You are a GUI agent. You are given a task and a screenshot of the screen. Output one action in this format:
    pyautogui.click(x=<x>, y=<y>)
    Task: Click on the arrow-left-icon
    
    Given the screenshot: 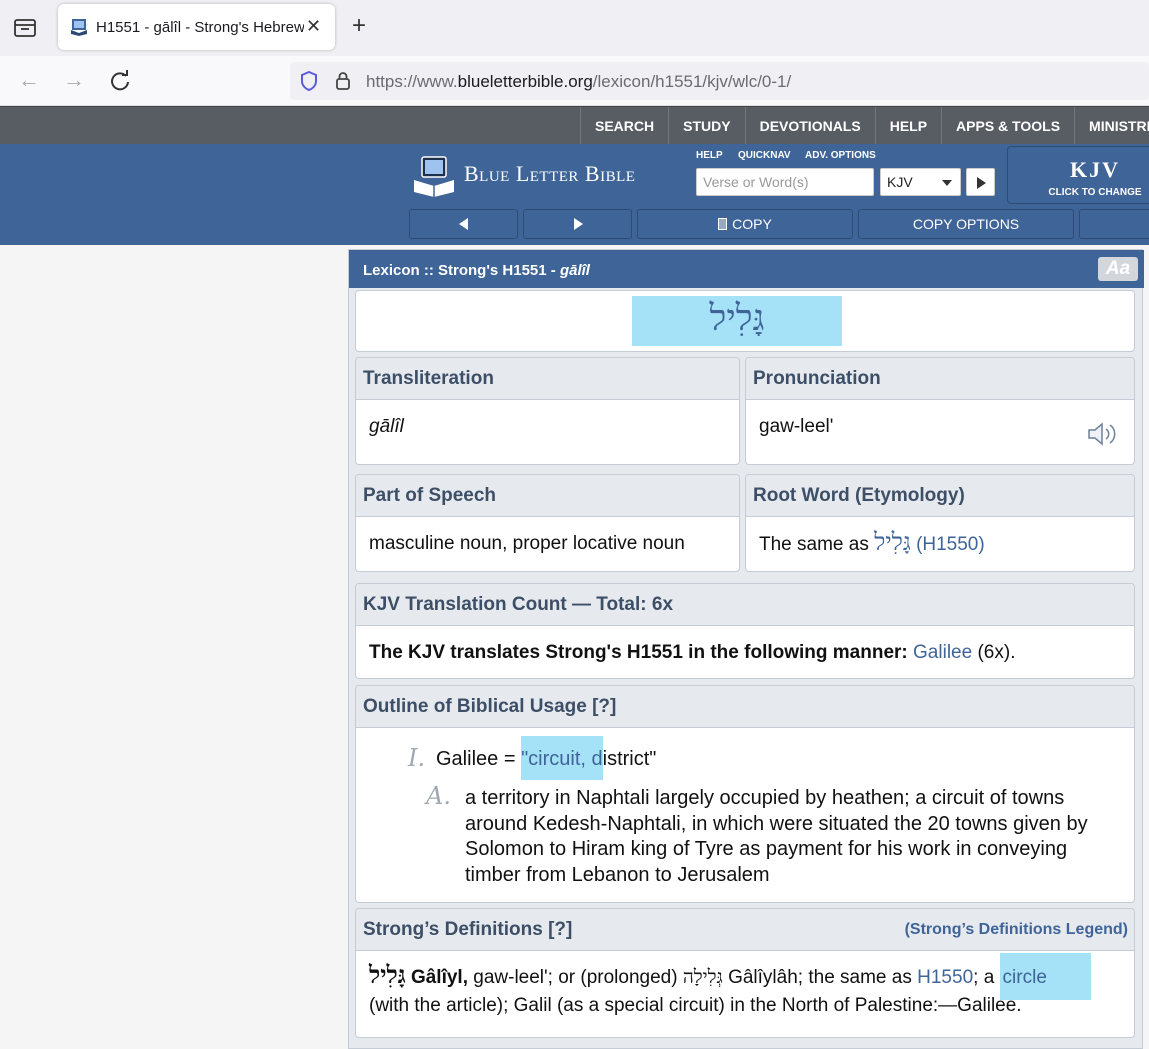 What is the action you would take?
    pyautogui.click(x=463, y=224)
    